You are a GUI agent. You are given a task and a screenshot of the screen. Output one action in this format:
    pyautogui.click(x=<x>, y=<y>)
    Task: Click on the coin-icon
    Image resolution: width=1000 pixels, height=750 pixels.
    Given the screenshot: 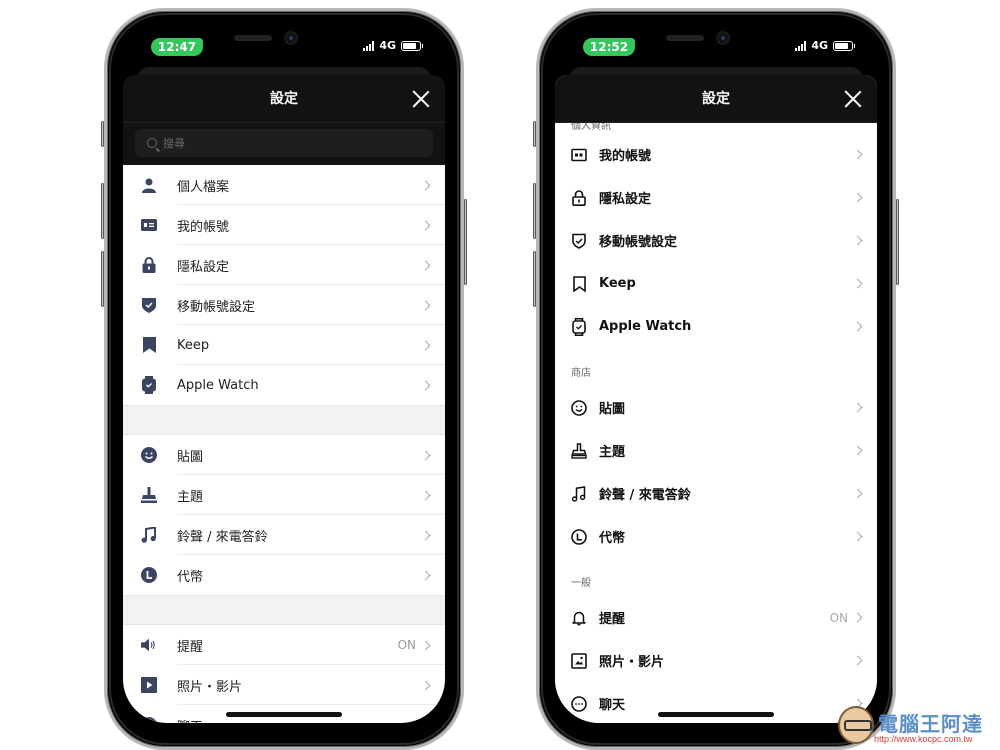 What is the action you would take?
    pyautogui.click(x=579, y=536)
    